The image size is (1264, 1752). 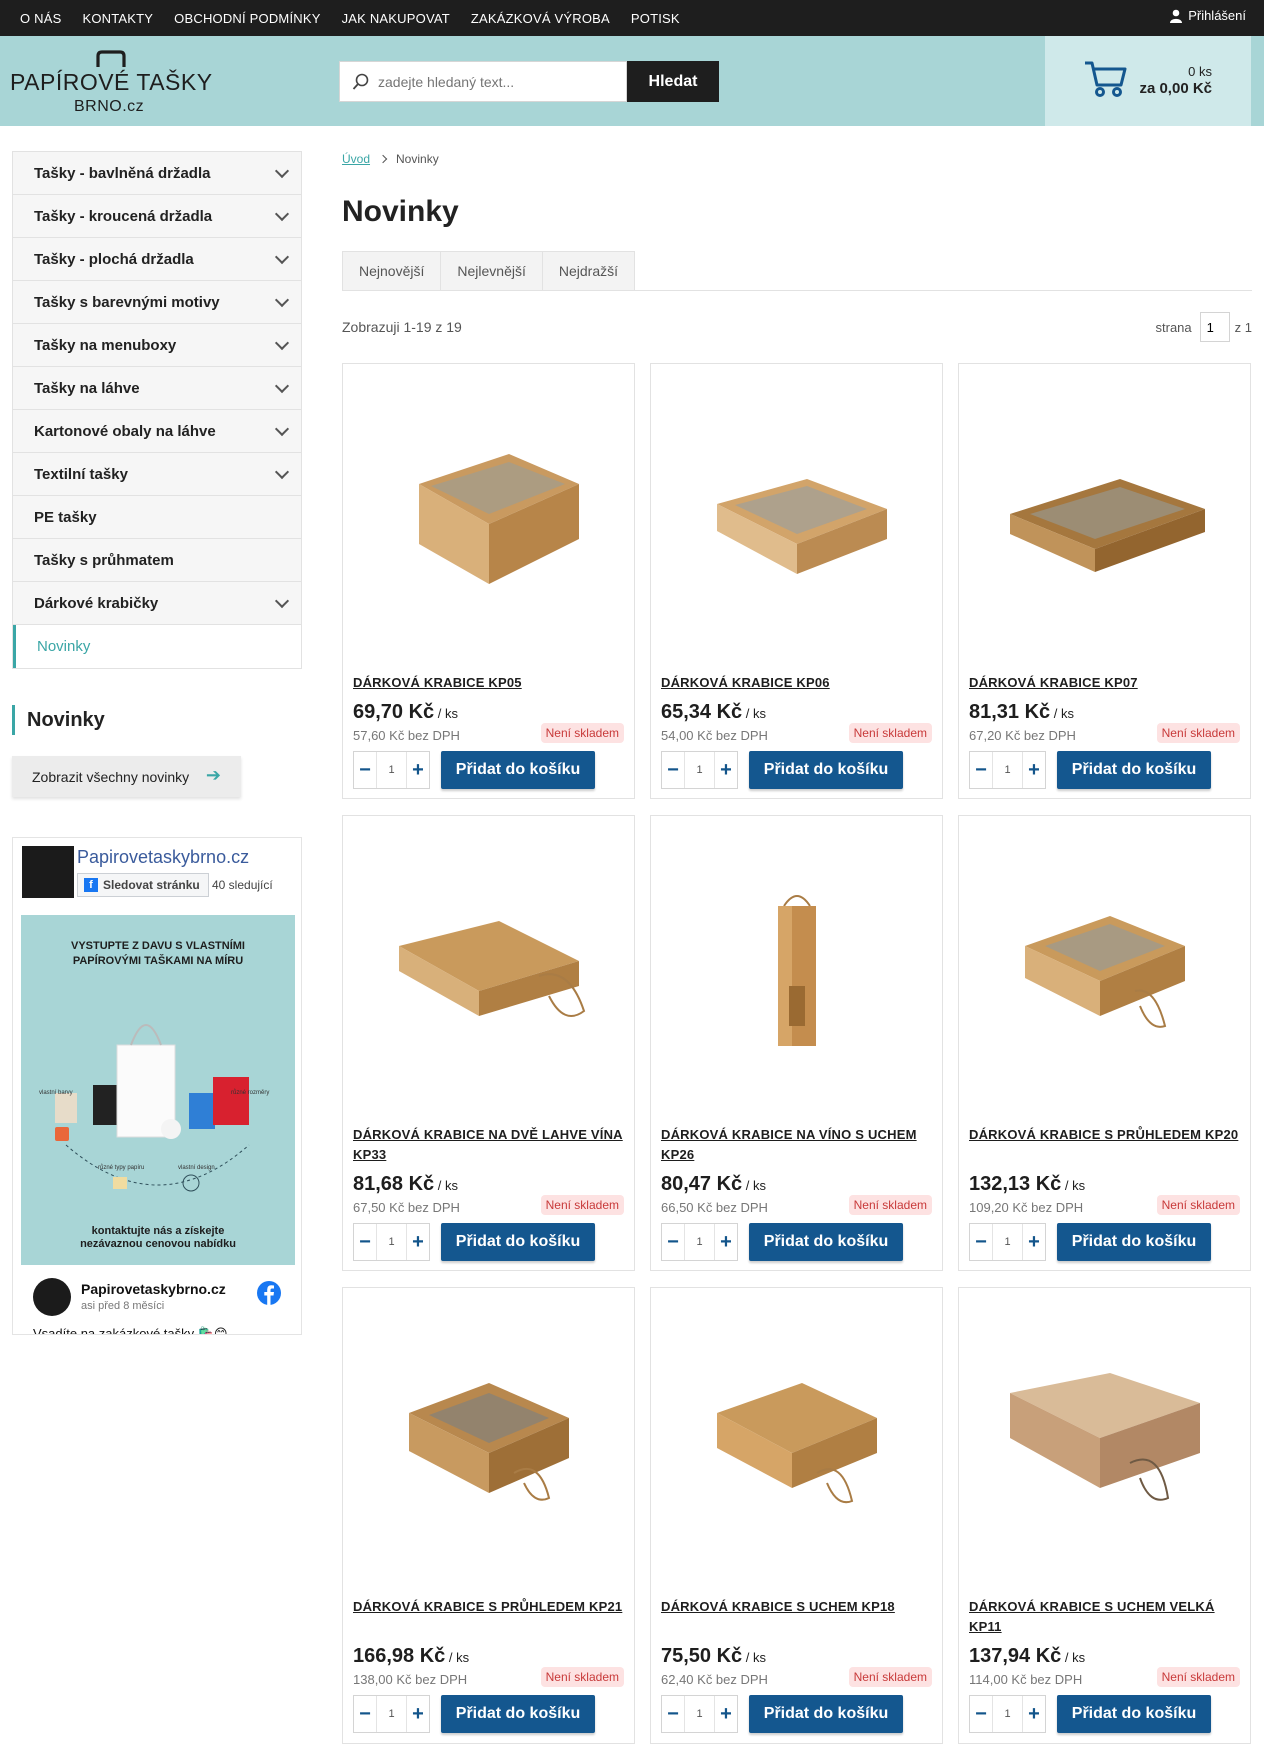 I want to click on product-name: DÁRKOVÁ KRABICE S UCHEM KP18, so click(x=797, y=1607).